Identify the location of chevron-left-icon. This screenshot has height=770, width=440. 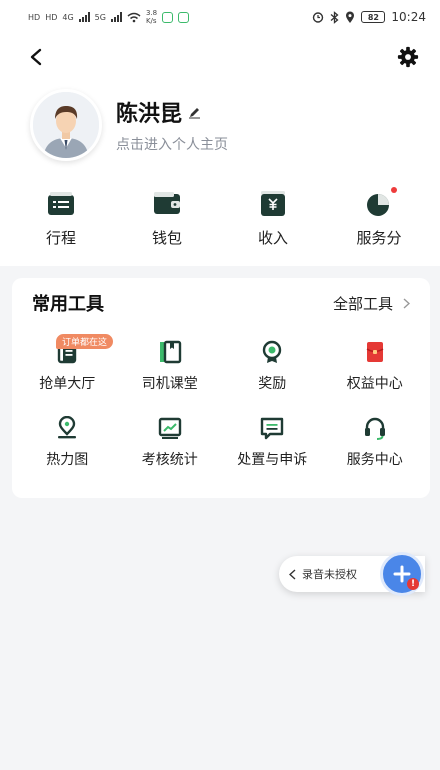
(292, 574).